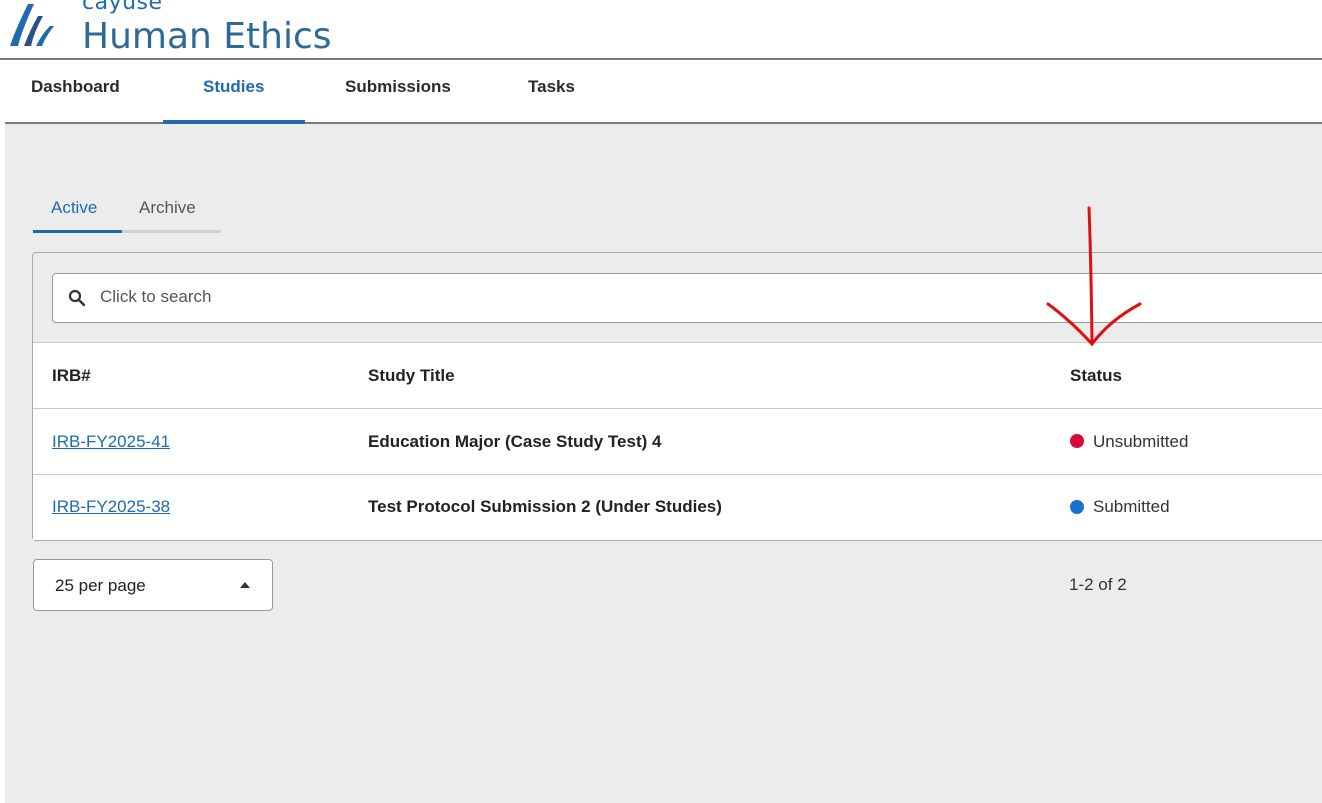 The image size is (1322, 803). Describe the element at coordinates (677, 474) in the screenshot. I see `row-divider` at that location.